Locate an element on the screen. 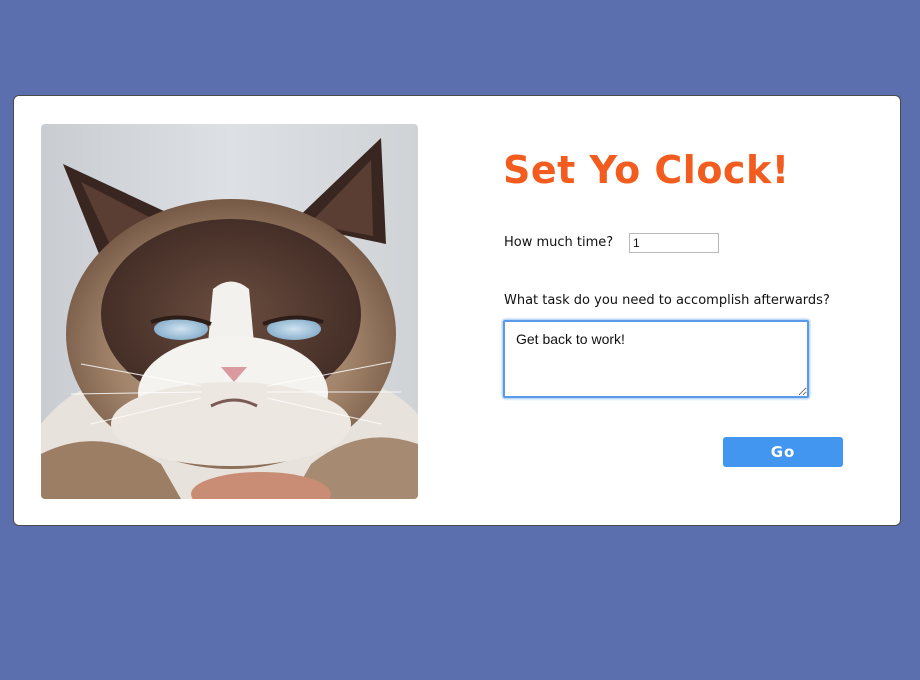 Image resolution: width=920 pixels, height=680 pixels. page-title: Set Yo Clock! is located at coordinates (646, 170).